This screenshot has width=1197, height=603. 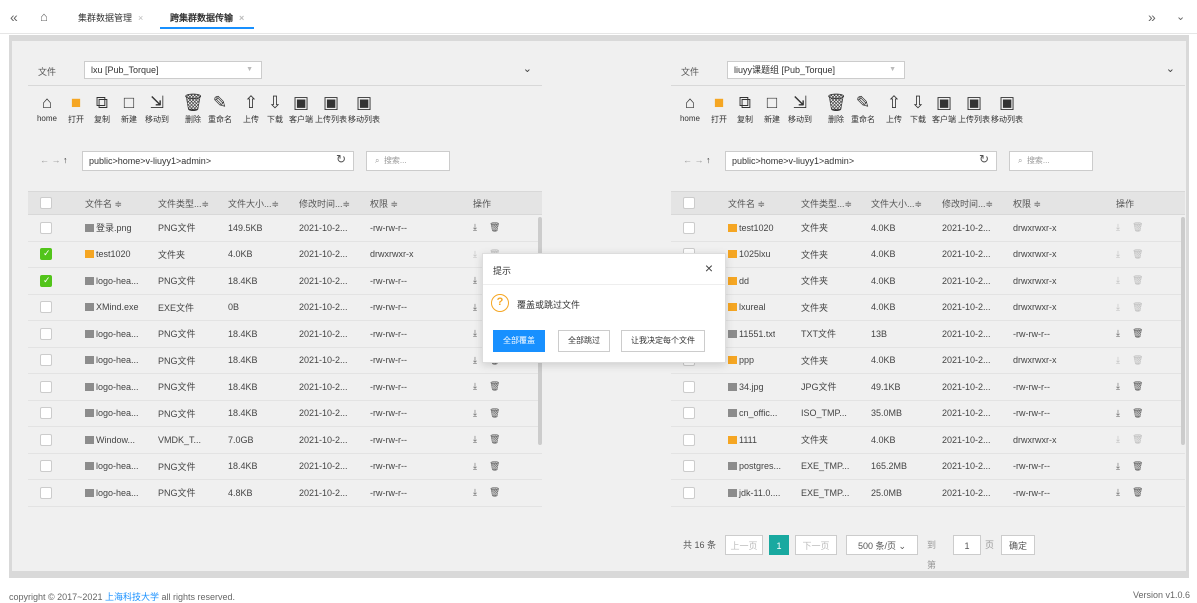 What do you see at coordinates (1152, 17) in the screenshot?
I see `double-chevron-right-icon: »` at bounding box center [1152, 17].